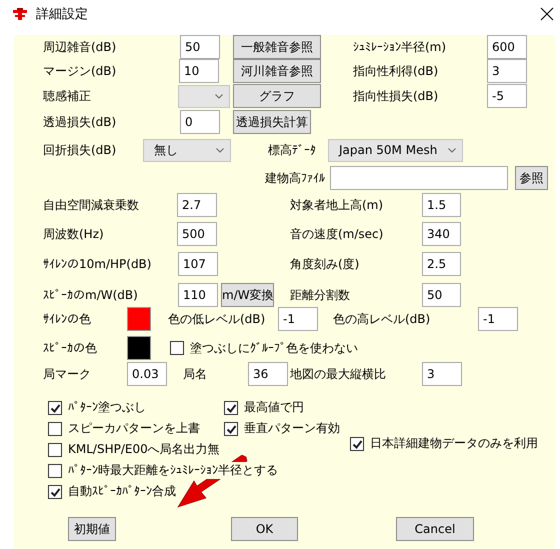 This screenshot has height=549, width=560. I want to click on field-label: 距離分割数, so click(320, 295).